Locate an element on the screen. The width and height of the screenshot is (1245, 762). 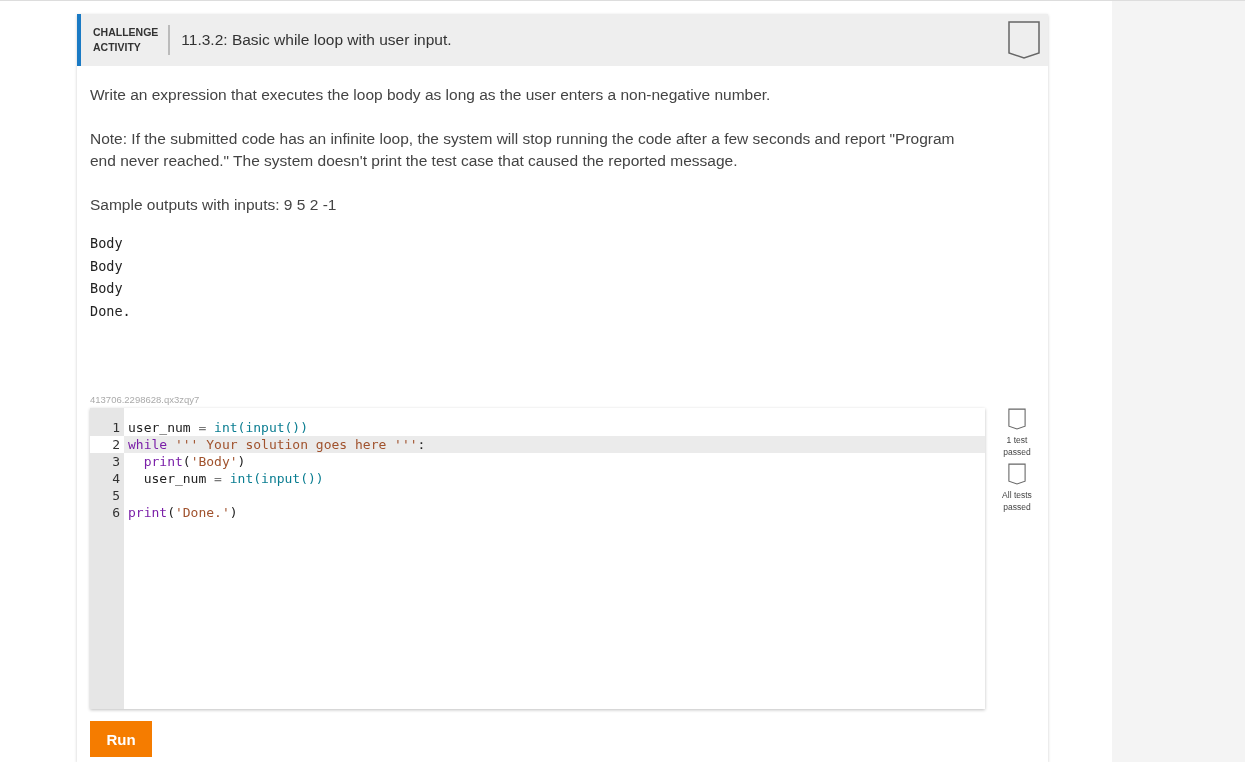
line-number: 2 is located at coordinates (107, 444).